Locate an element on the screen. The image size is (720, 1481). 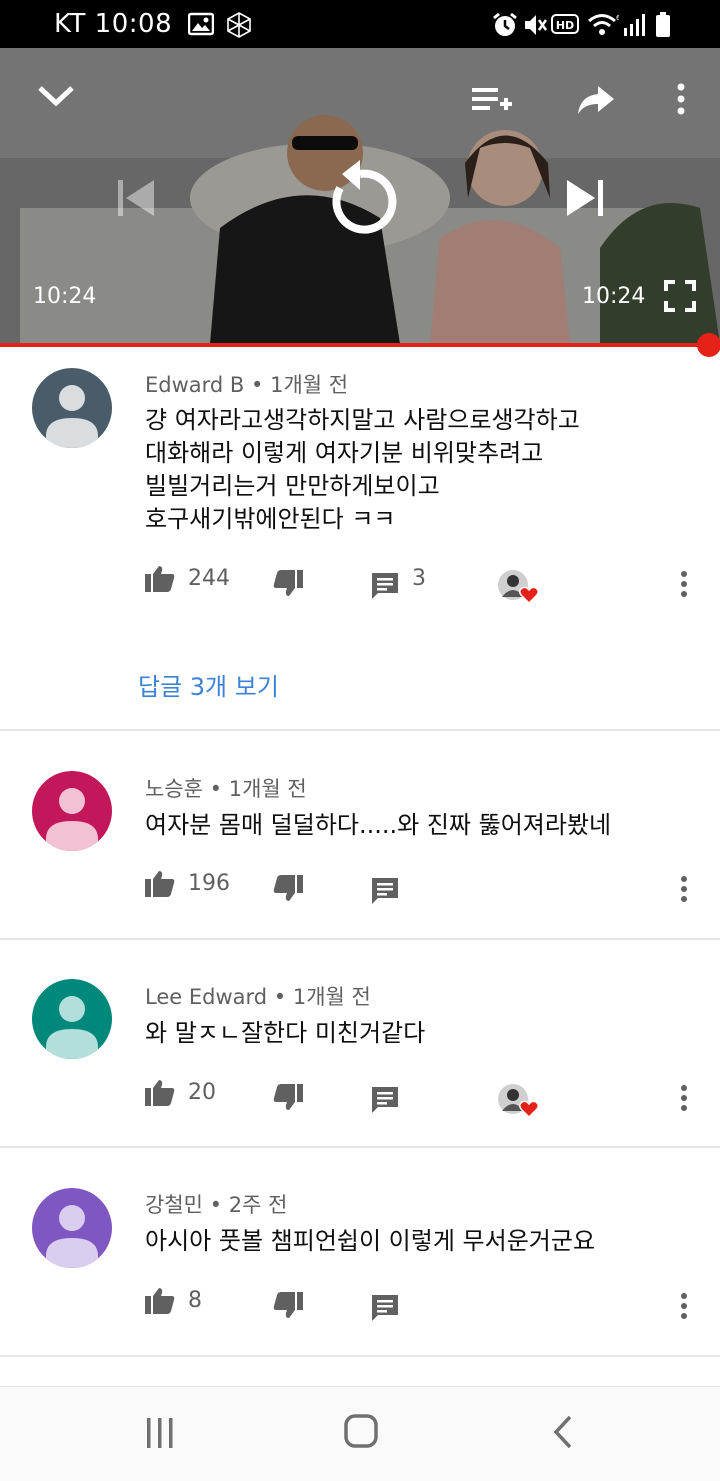
comment-actions: 244 3 is located at coordinates (425, 584).